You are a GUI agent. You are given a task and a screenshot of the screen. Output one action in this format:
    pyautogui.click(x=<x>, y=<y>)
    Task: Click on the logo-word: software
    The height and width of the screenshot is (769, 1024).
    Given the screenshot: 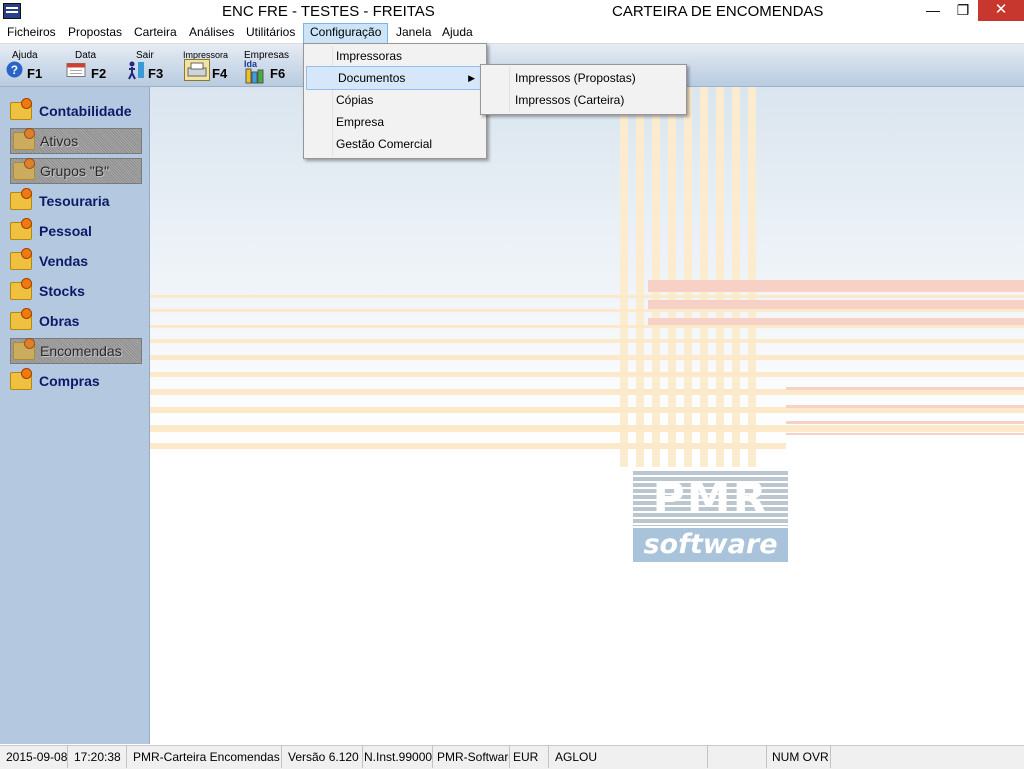 What is the action you would take?
    pyautogui.click(x=710, y=545)
    